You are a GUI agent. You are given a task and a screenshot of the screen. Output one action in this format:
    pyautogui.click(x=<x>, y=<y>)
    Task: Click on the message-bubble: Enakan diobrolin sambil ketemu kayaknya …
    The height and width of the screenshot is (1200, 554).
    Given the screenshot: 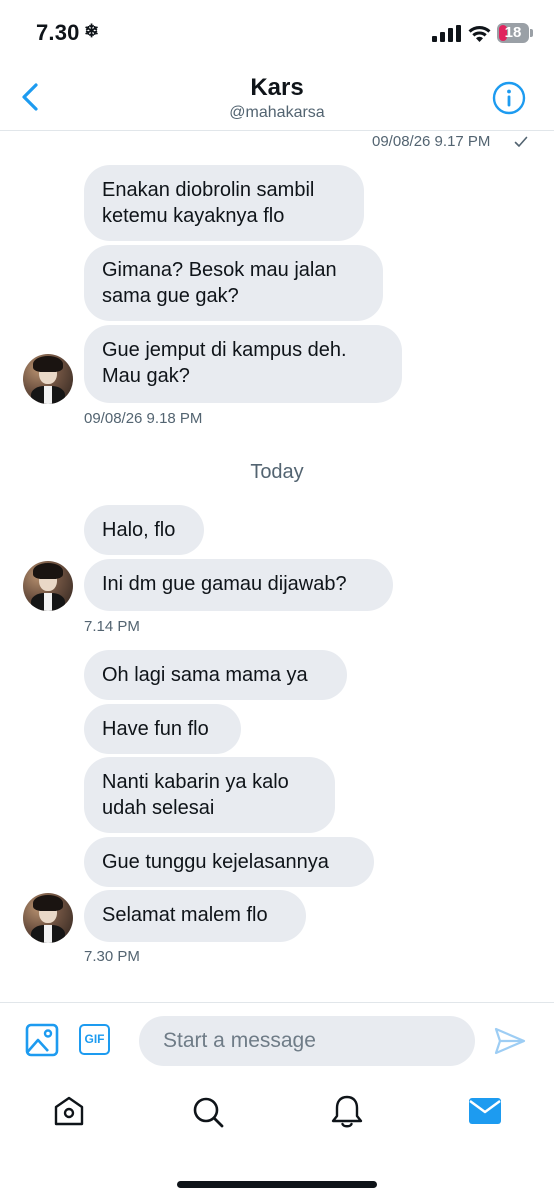 What is the action you would take?
    pyautogui.click(x=224, y=203)
    